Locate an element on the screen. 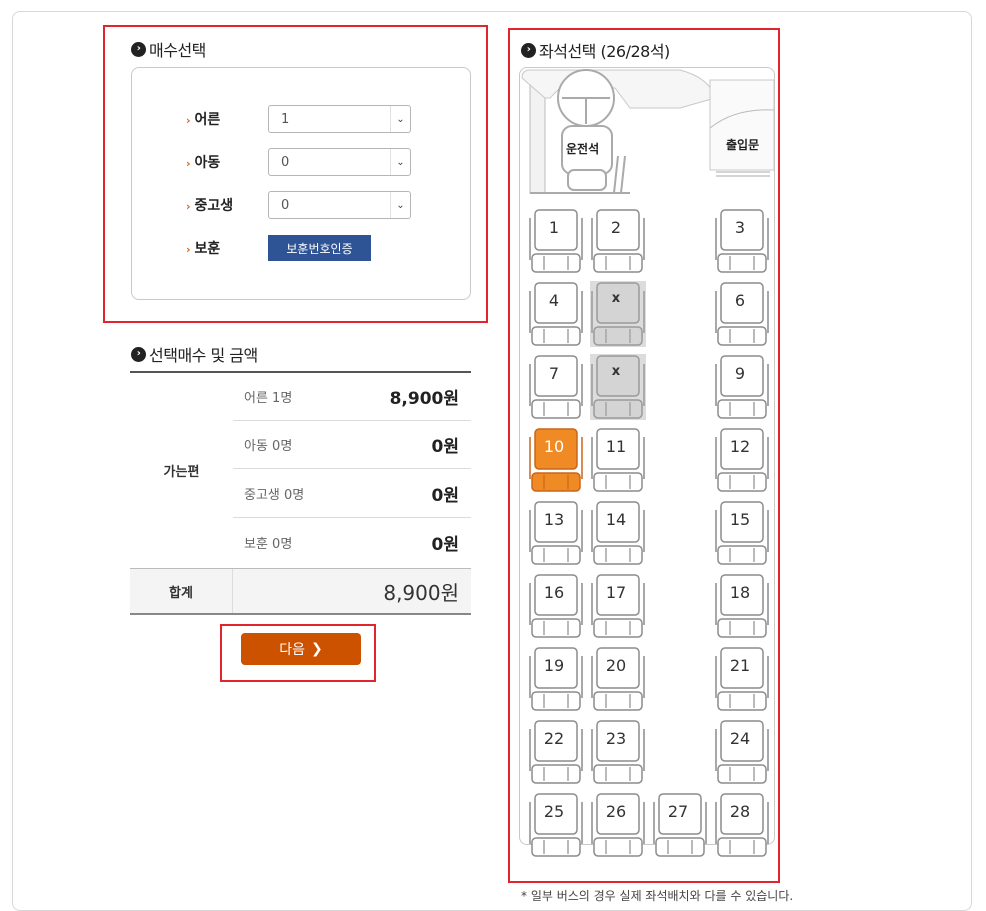 The height and width of the screenshot is (911, 986). seat-number: 17 is located at coordinates (616, 592).